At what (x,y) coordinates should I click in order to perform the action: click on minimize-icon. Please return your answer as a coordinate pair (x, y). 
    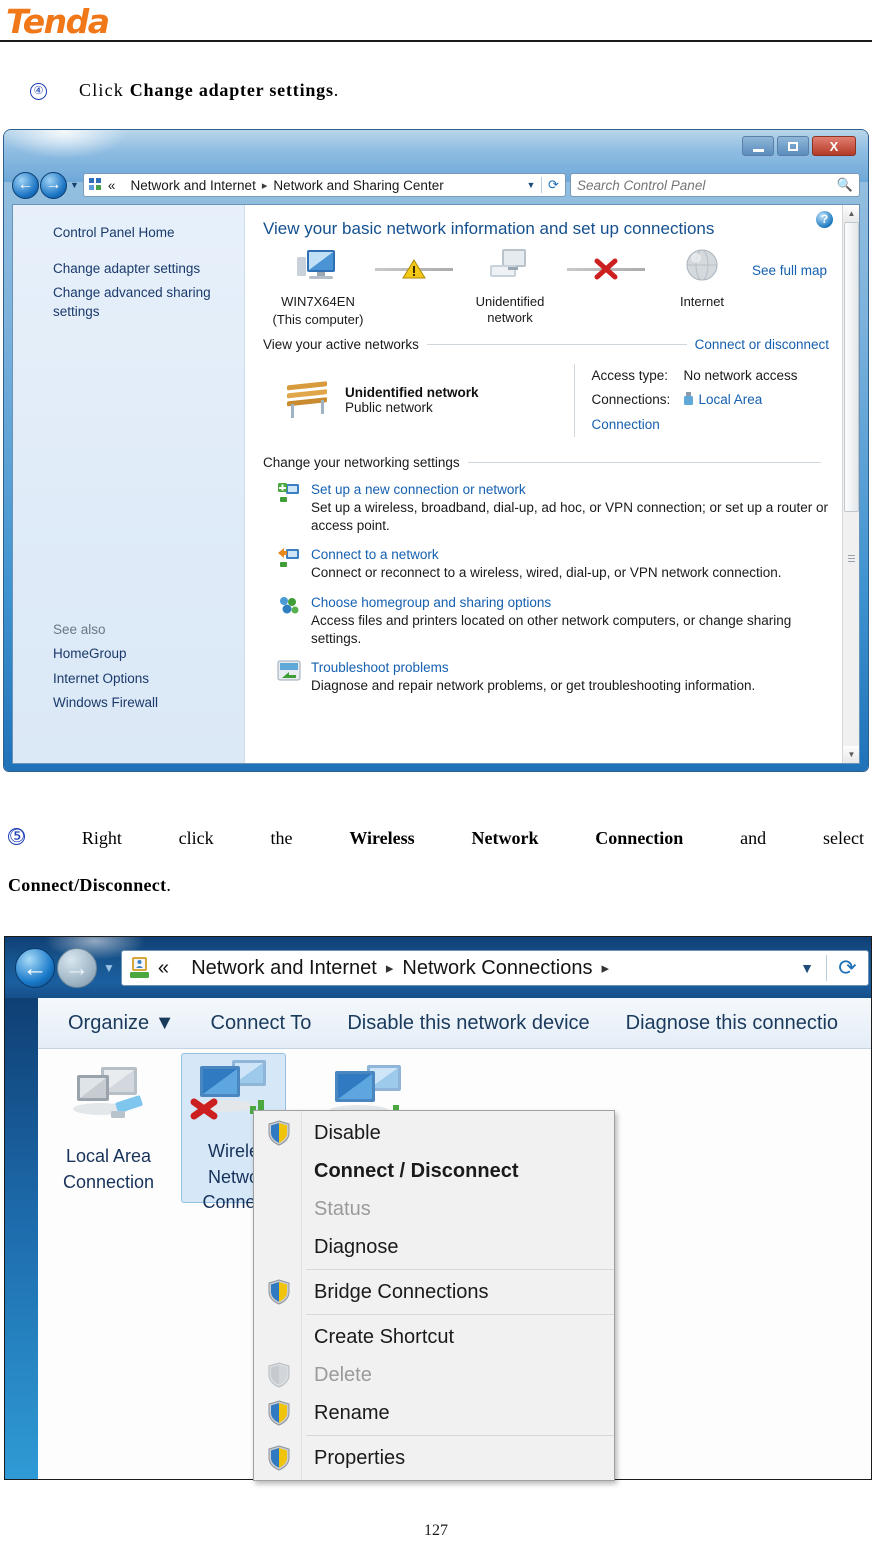
    Looking at the image, I should click on (758, 150).